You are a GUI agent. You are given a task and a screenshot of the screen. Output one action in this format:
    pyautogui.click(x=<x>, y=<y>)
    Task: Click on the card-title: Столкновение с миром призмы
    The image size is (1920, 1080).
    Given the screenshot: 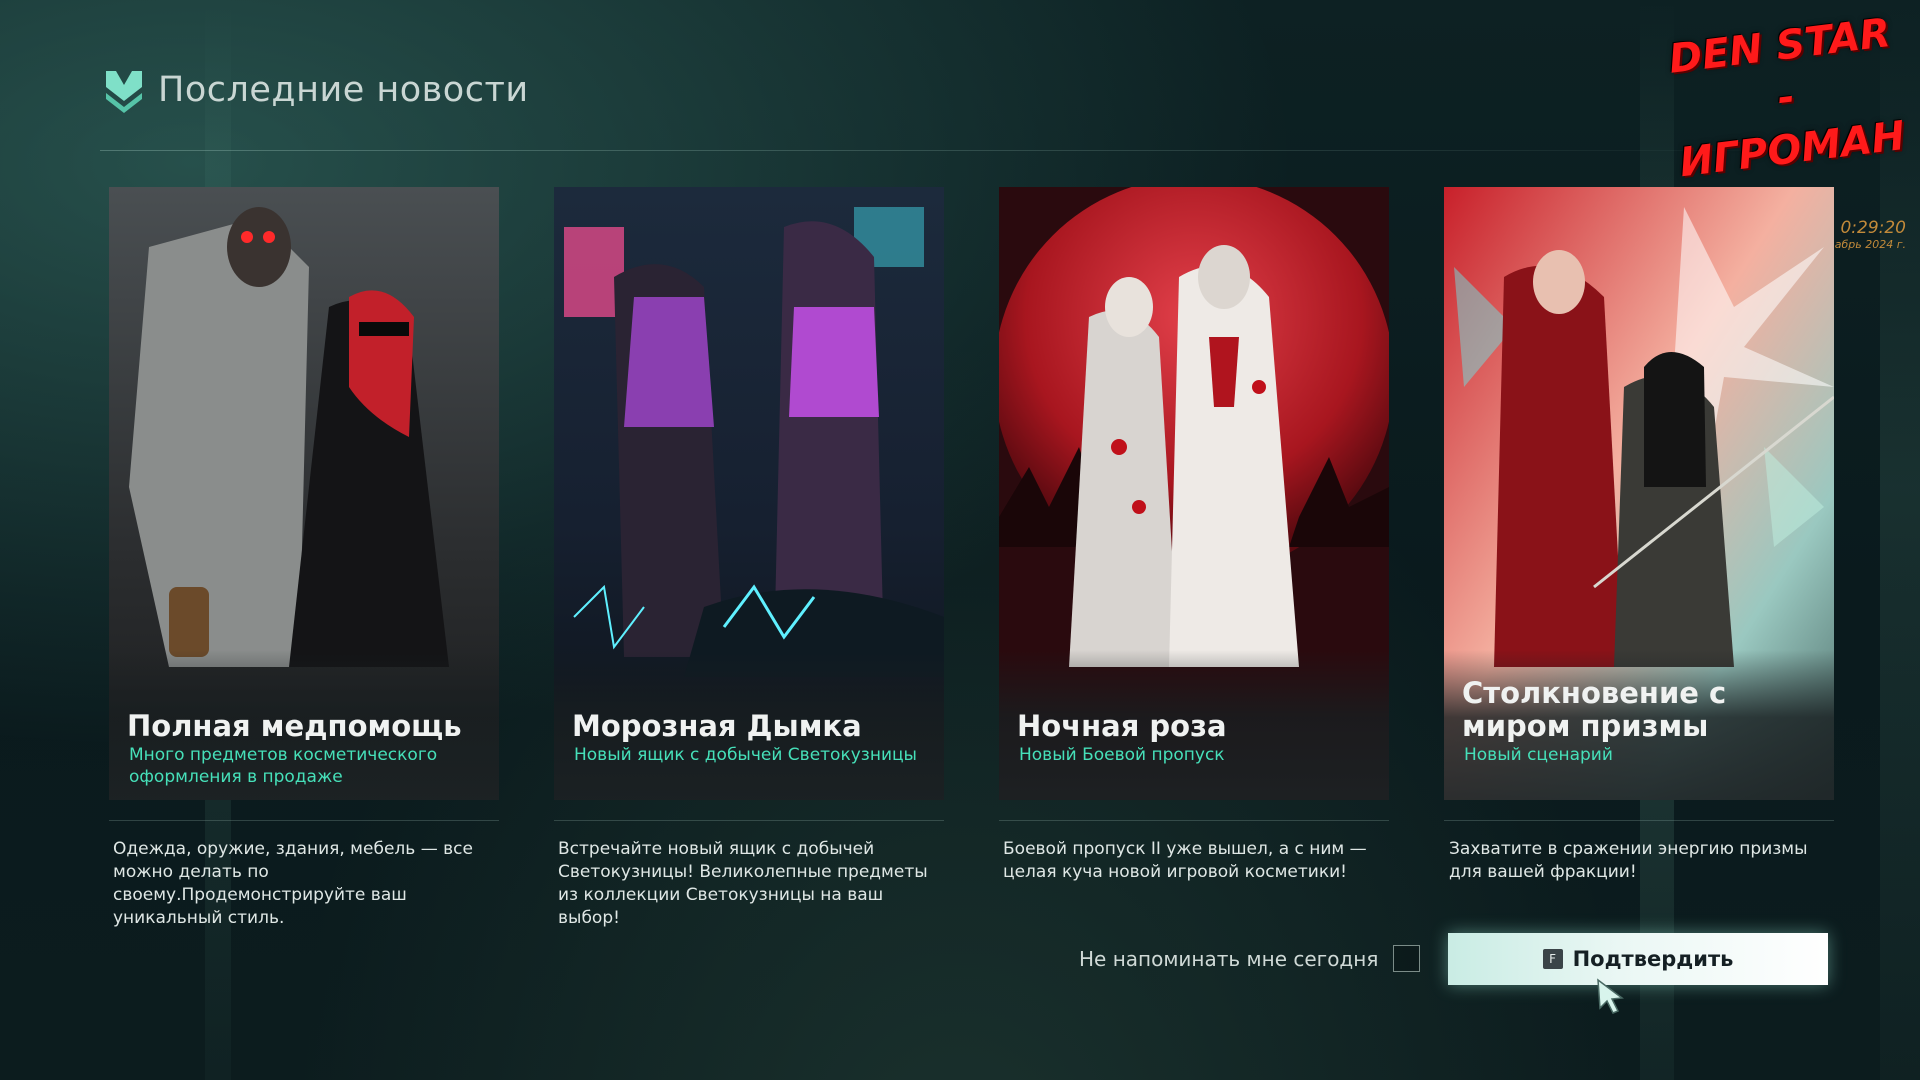 What is the action you would take?
    pyautogui.click(x=1594, y=709)
    